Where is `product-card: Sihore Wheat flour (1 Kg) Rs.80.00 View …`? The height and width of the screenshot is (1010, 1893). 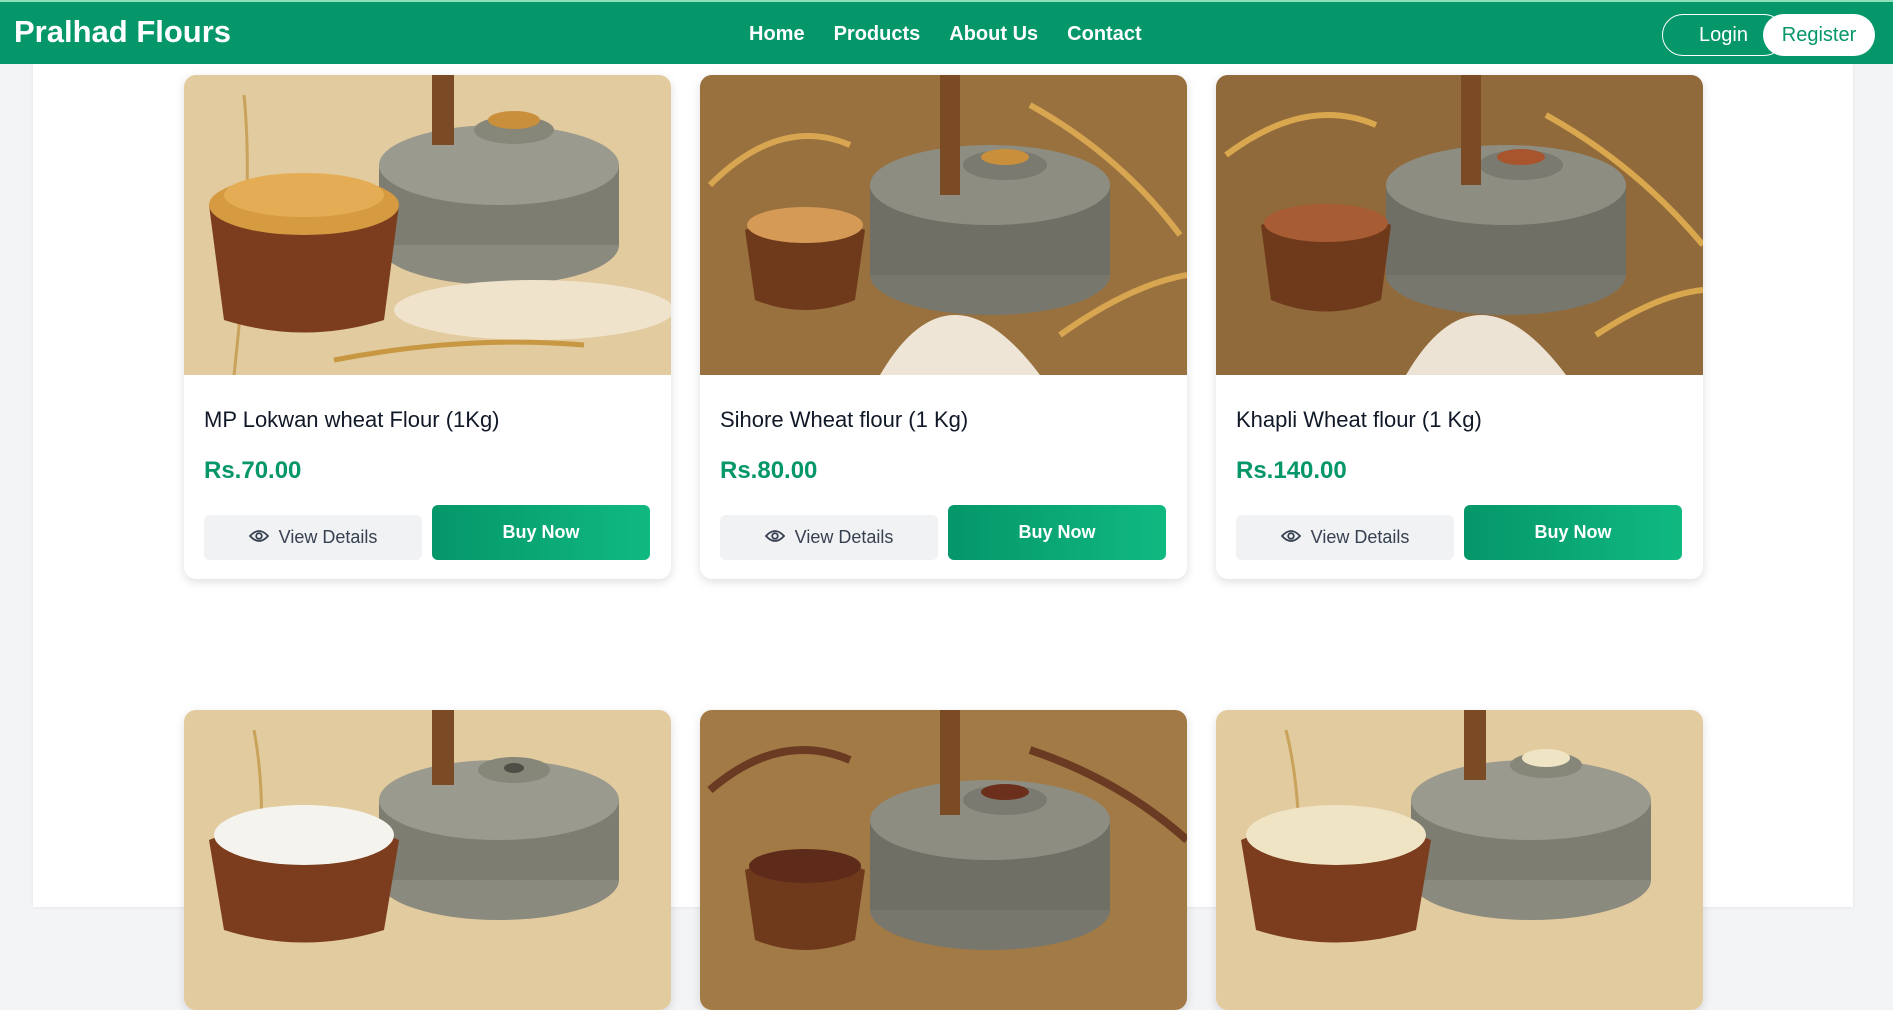
product-card: Sihore Wheat flour (1 Kg) Rs.80.00 View … is located at coordinates (943, 327).